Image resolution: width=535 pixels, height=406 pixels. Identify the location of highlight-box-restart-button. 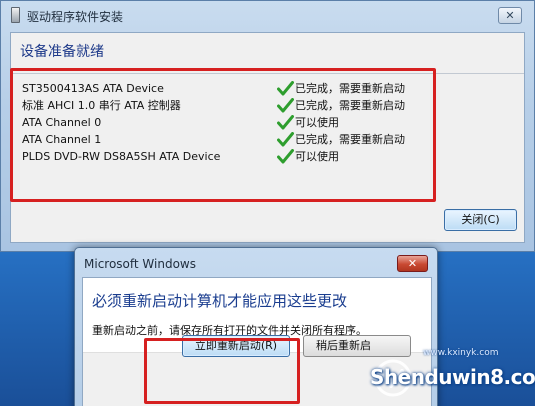
(222, 371).